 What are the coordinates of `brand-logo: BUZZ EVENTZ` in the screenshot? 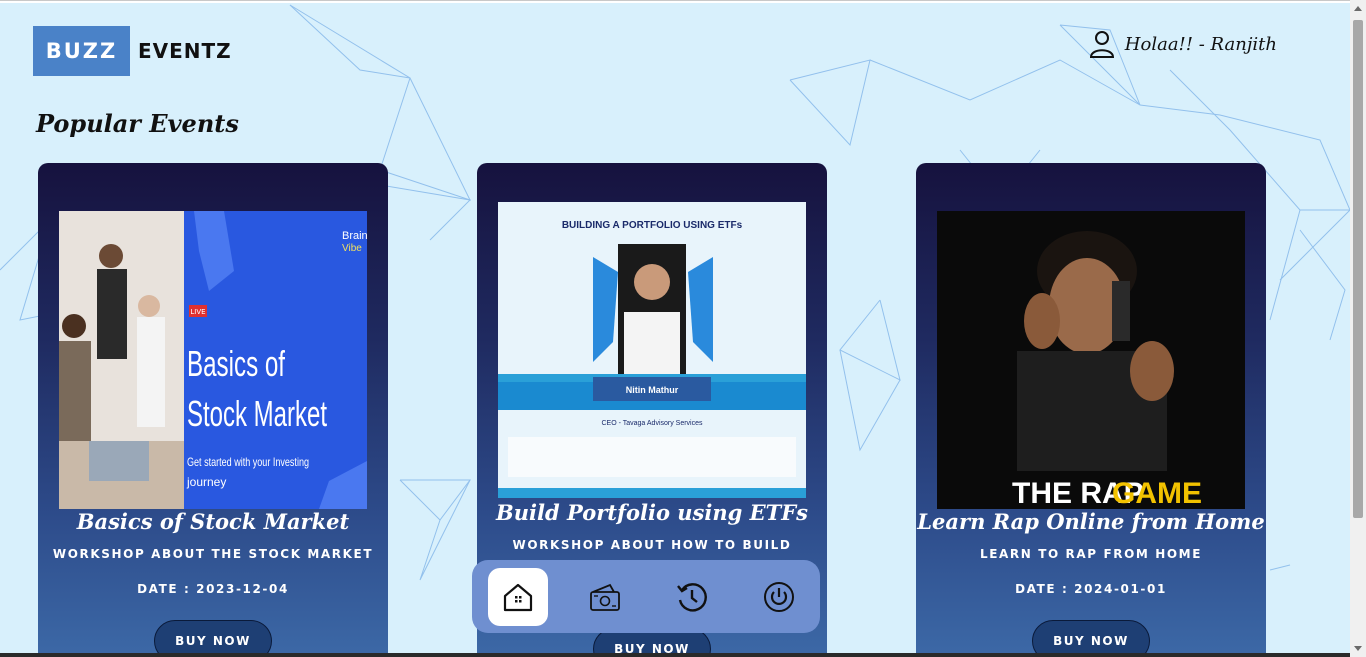 It's located at (132, 51).